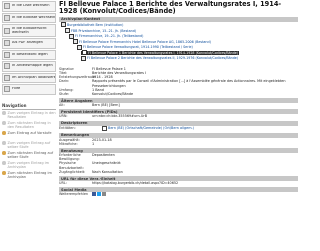  I want to click on field-value: Bern (BE) [Bern], so click(106, 105).